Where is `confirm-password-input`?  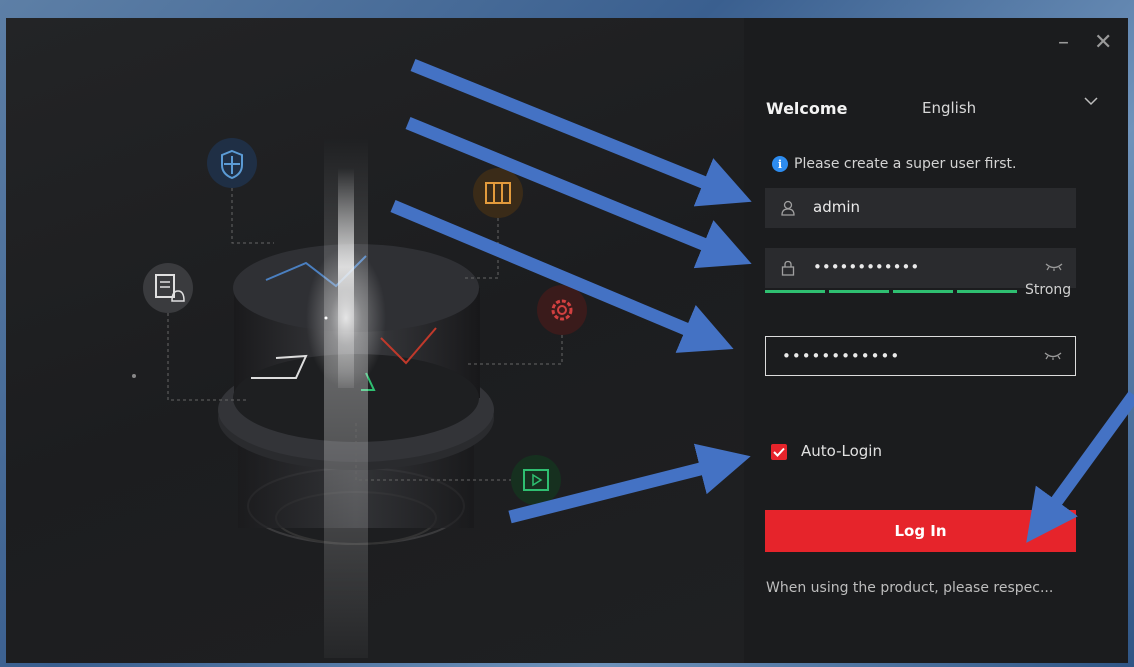 confirm-password-input is located at coordinates (892, 356).